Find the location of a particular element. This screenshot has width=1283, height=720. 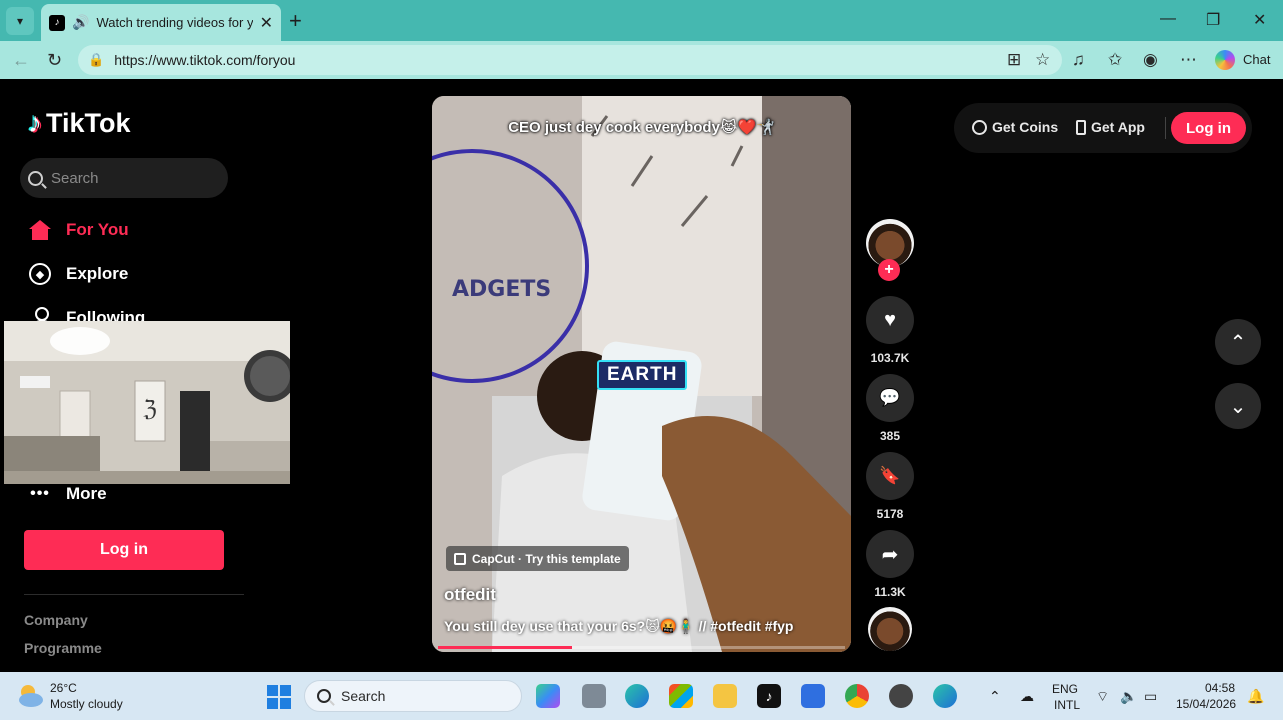

back-button: ← is located at coordinates (21, 60).